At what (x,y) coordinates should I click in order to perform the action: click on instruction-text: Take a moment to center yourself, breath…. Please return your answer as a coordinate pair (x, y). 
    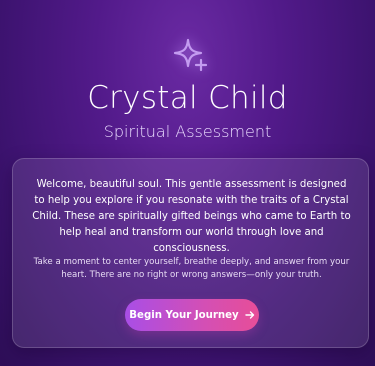
    Looking at the image, I should click on (191, 268).